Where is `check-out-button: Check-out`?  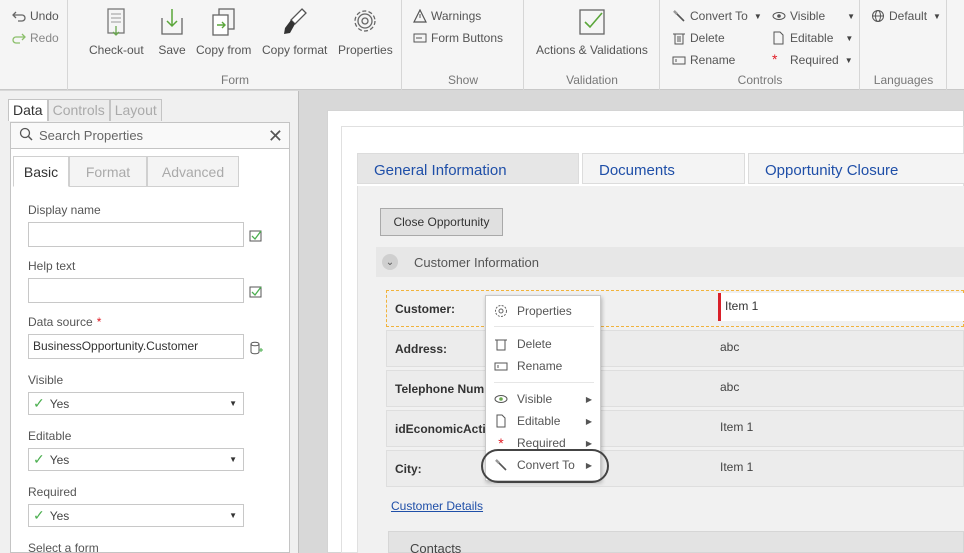 check-out-button: Check-out is located at coordinates (116, 31).